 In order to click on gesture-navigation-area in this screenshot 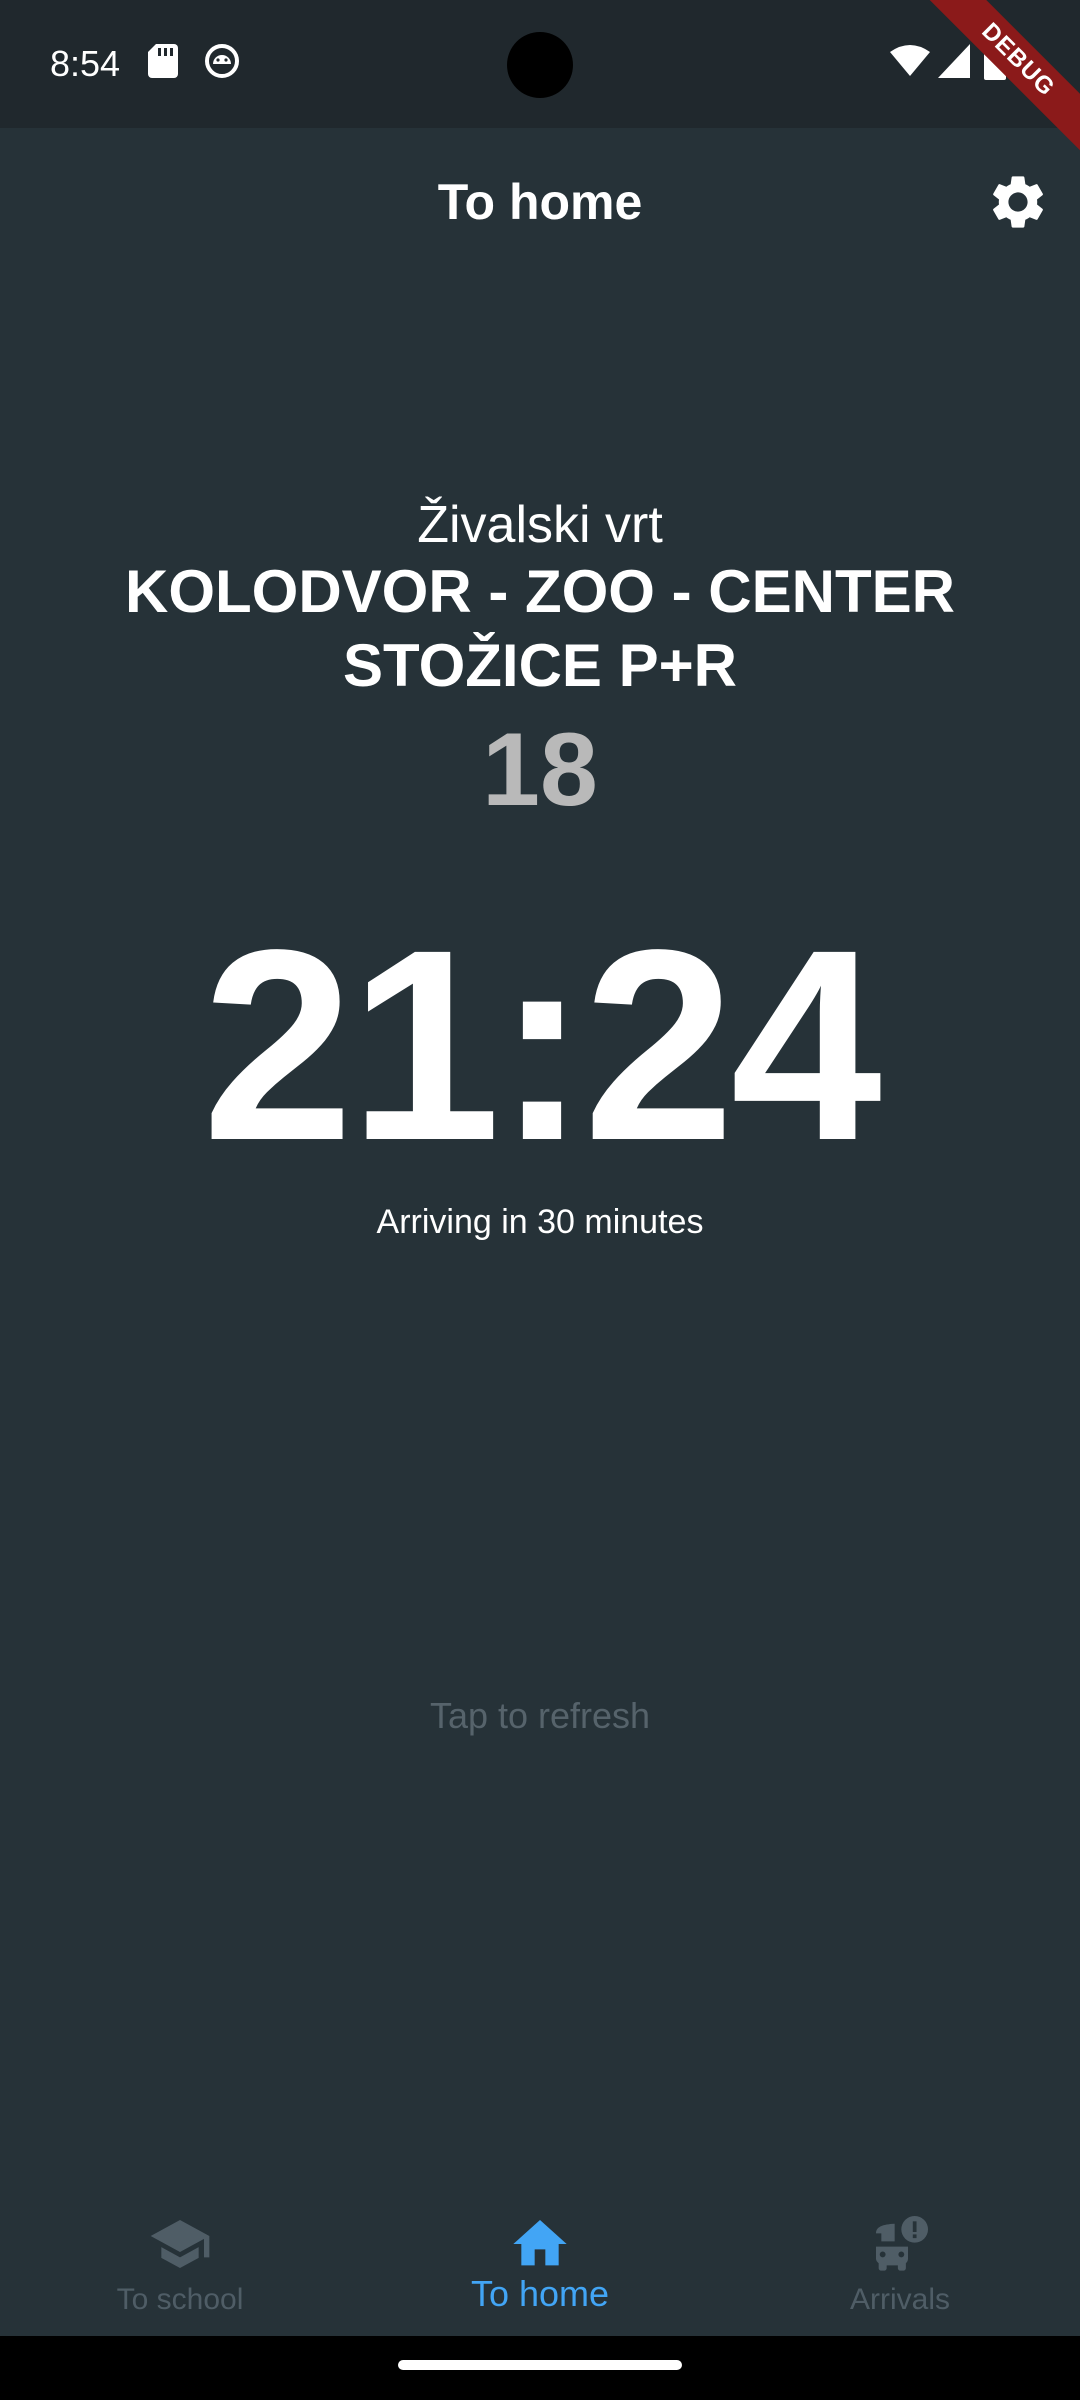, I will do `click(540, 2368)`.